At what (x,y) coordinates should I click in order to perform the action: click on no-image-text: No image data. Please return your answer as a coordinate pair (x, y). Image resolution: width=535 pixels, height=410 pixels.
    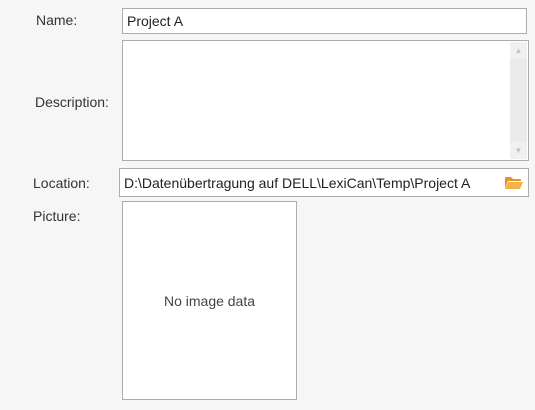
    Looking at the image, I should click on (209, 300).